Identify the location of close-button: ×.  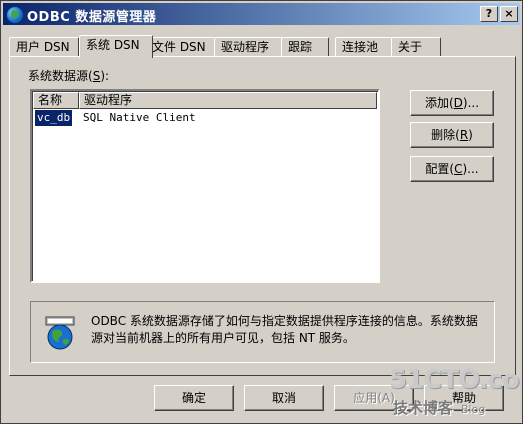
(509, 14).